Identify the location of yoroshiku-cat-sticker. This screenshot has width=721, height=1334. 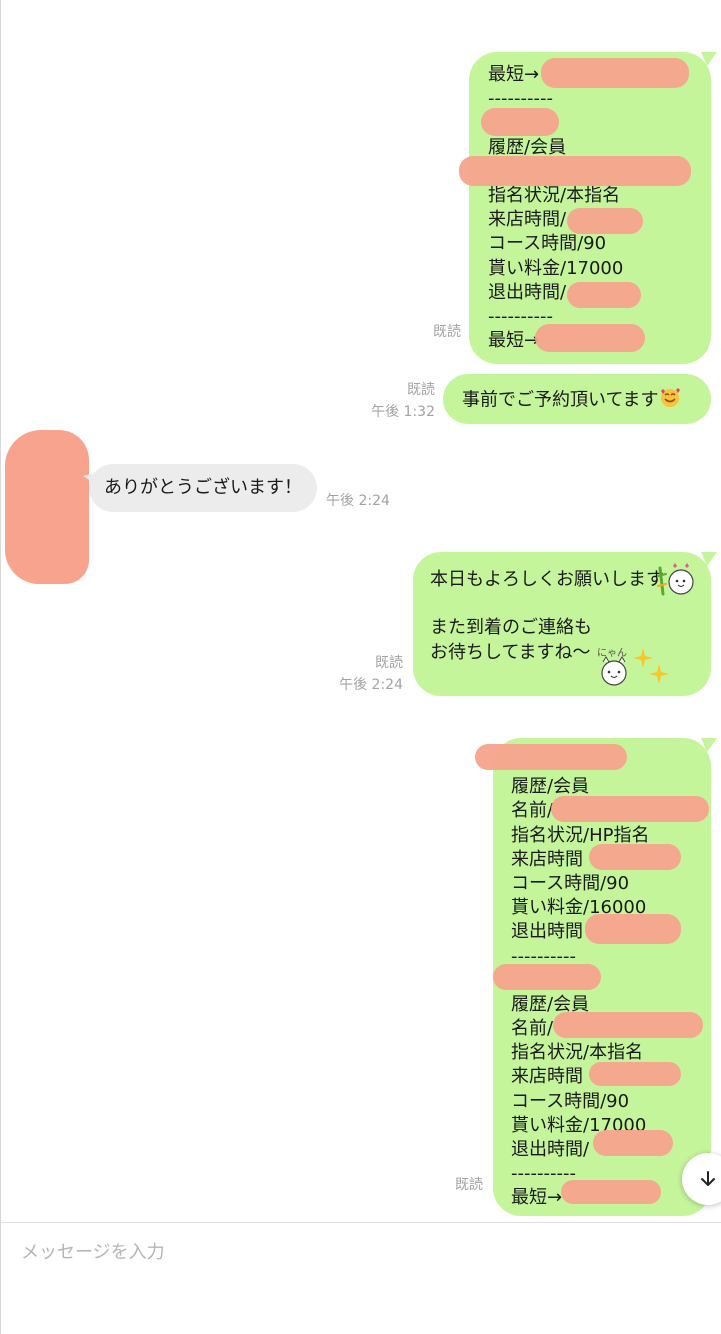
(675, 579).